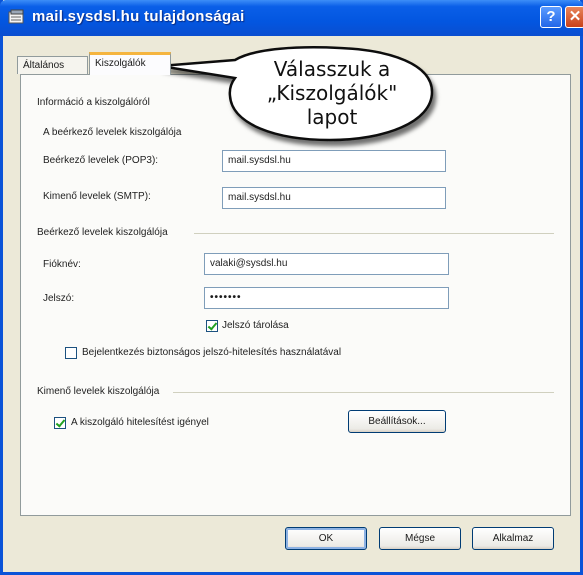  I want to click on help-button: ?, so click(551, 17).